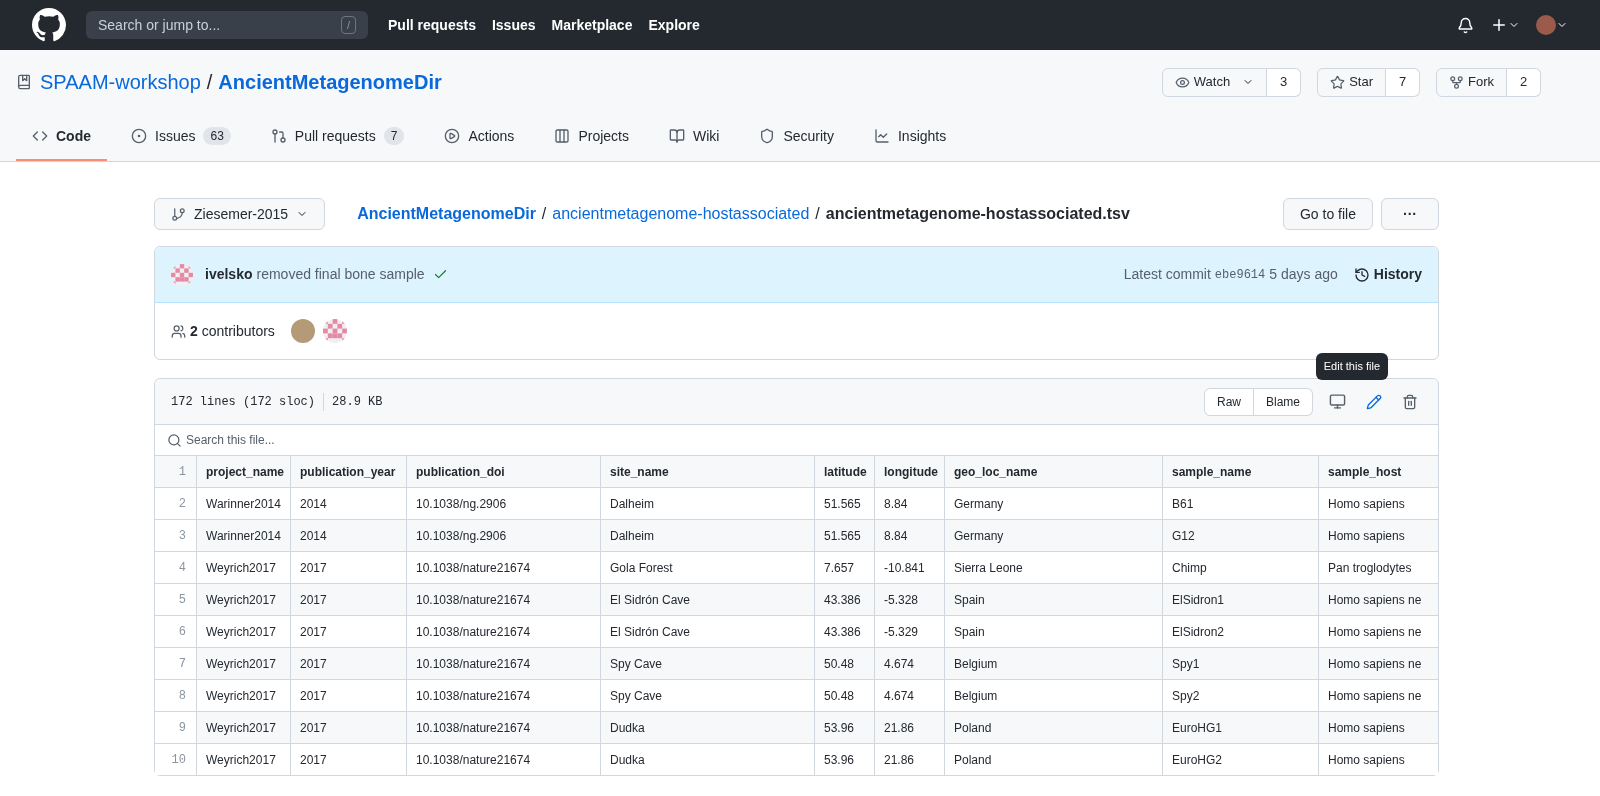 The width and height of the screenshot is (1600, 796). Describe the element at coordinates (1167, 274) in the screenshot. I see `latest-commit-label: Latest commit` at that location.